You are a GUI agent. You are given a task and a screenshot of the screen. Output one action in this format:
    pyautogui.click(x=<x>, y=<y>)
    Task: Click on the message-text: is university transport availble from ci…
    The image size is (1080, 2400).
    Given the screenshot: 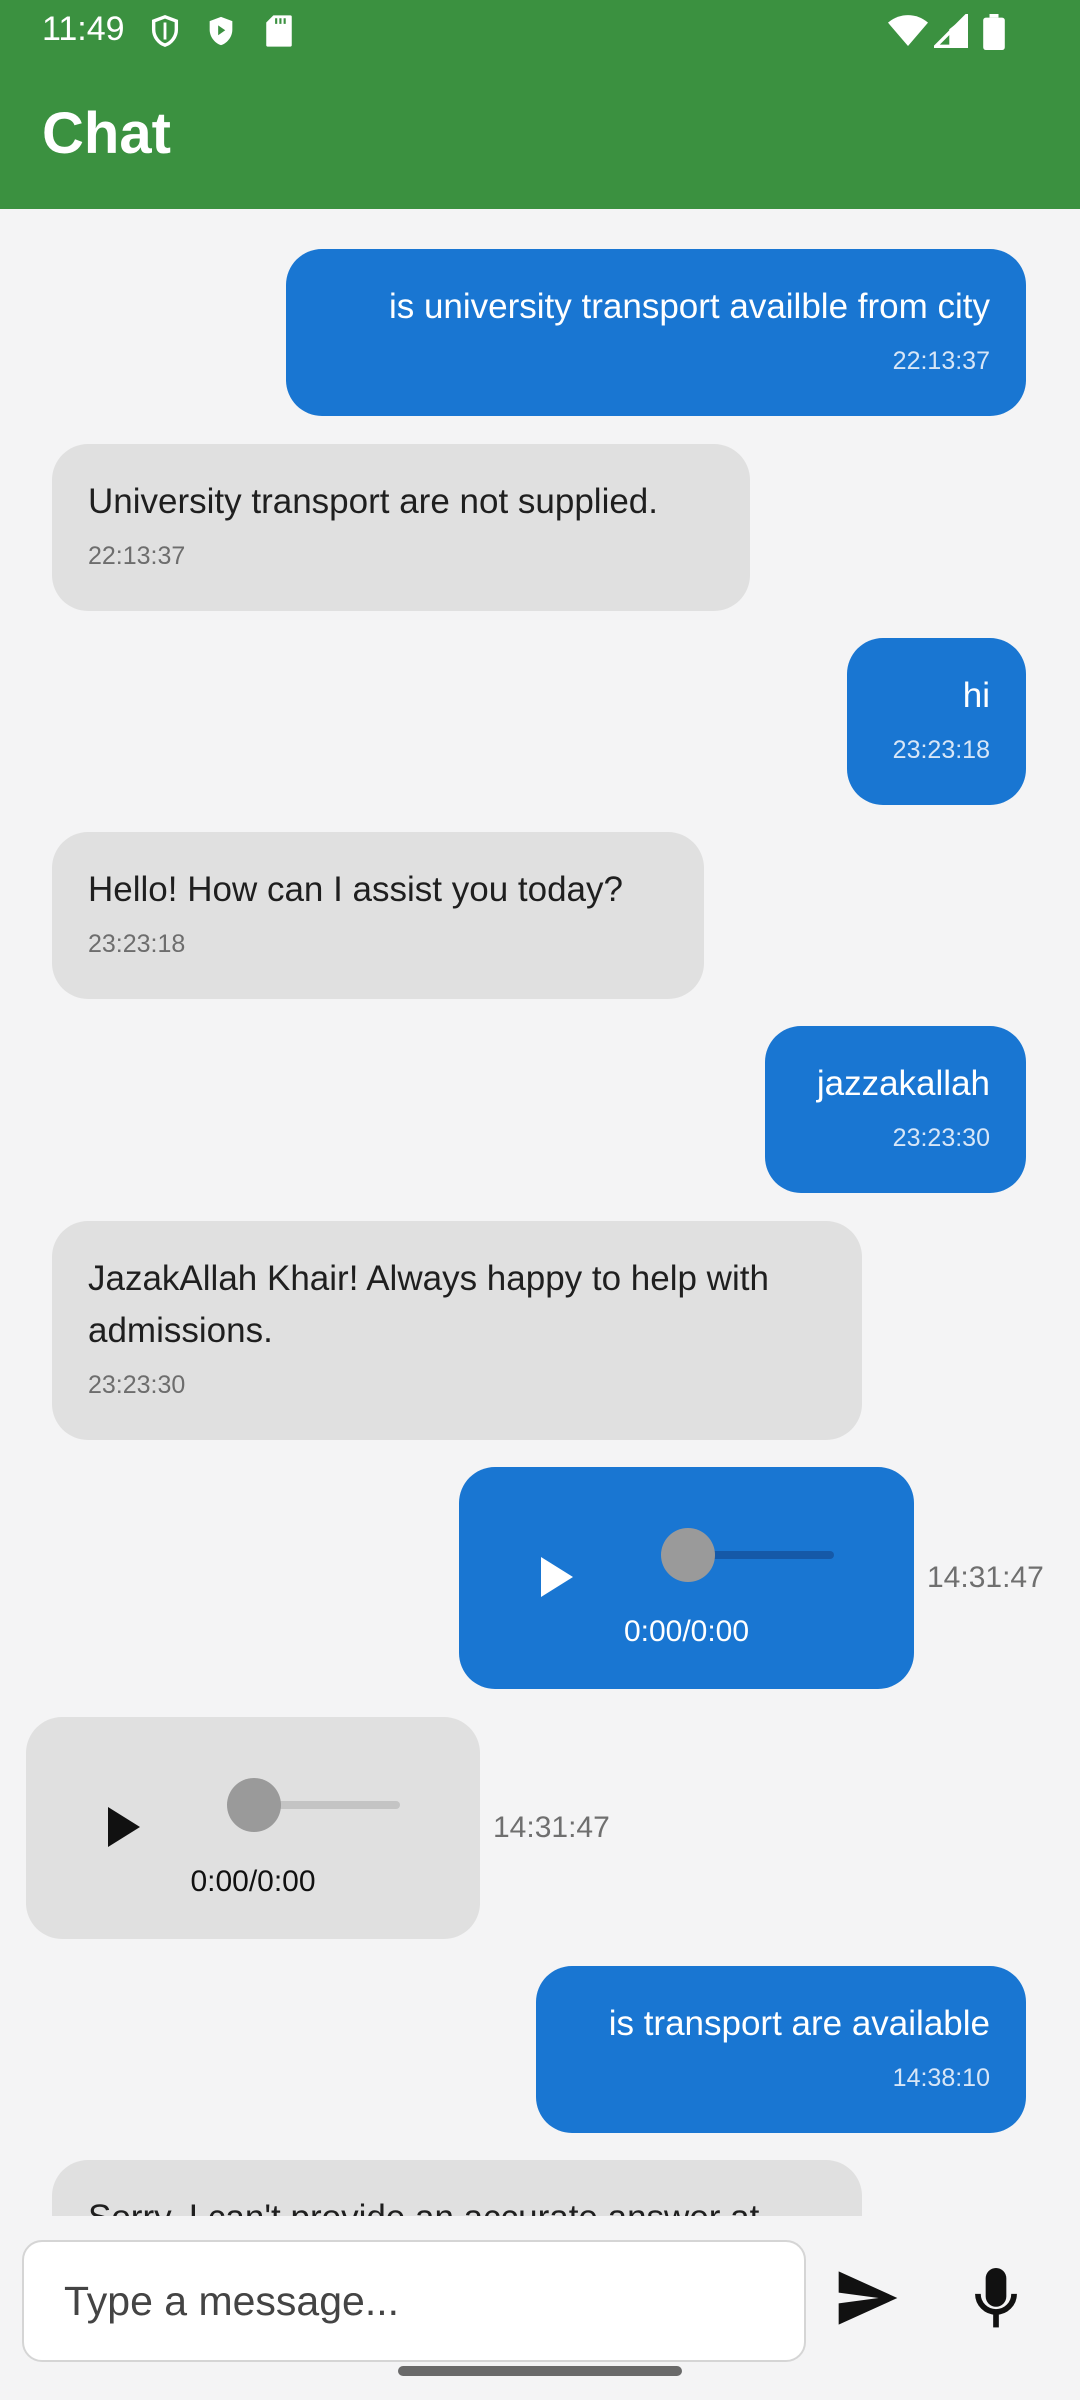 What is the action you would take?
    pyautogui.click(x=689, y=306)
    